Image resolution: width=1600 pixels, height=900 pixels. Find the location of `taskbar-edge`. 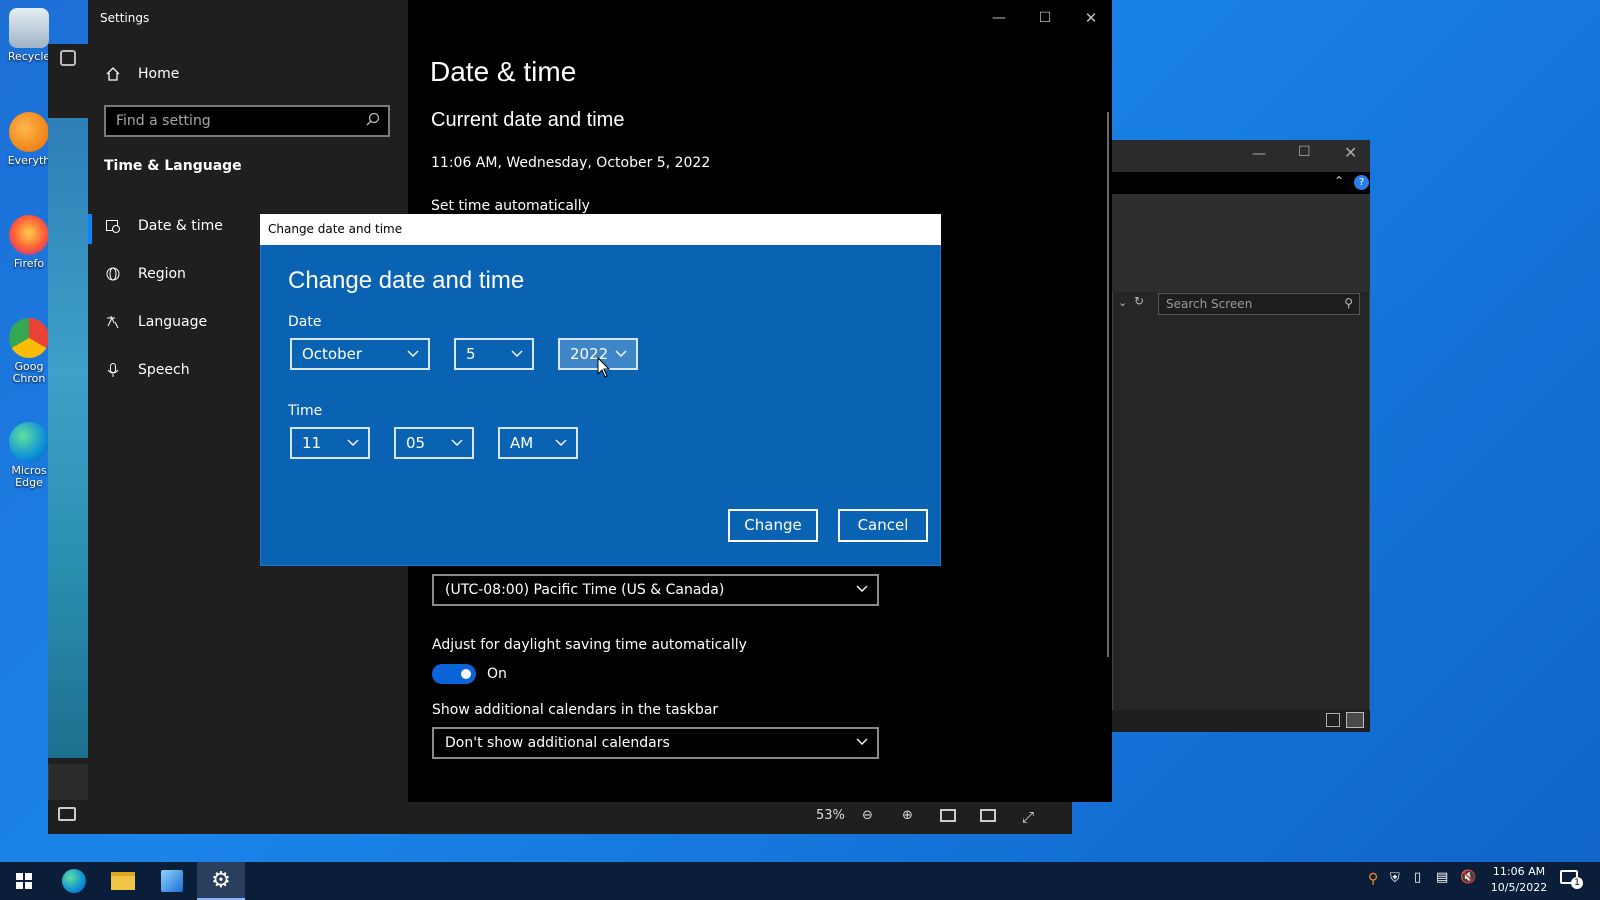

taskbar-edge is located at coordinates (74, 881).